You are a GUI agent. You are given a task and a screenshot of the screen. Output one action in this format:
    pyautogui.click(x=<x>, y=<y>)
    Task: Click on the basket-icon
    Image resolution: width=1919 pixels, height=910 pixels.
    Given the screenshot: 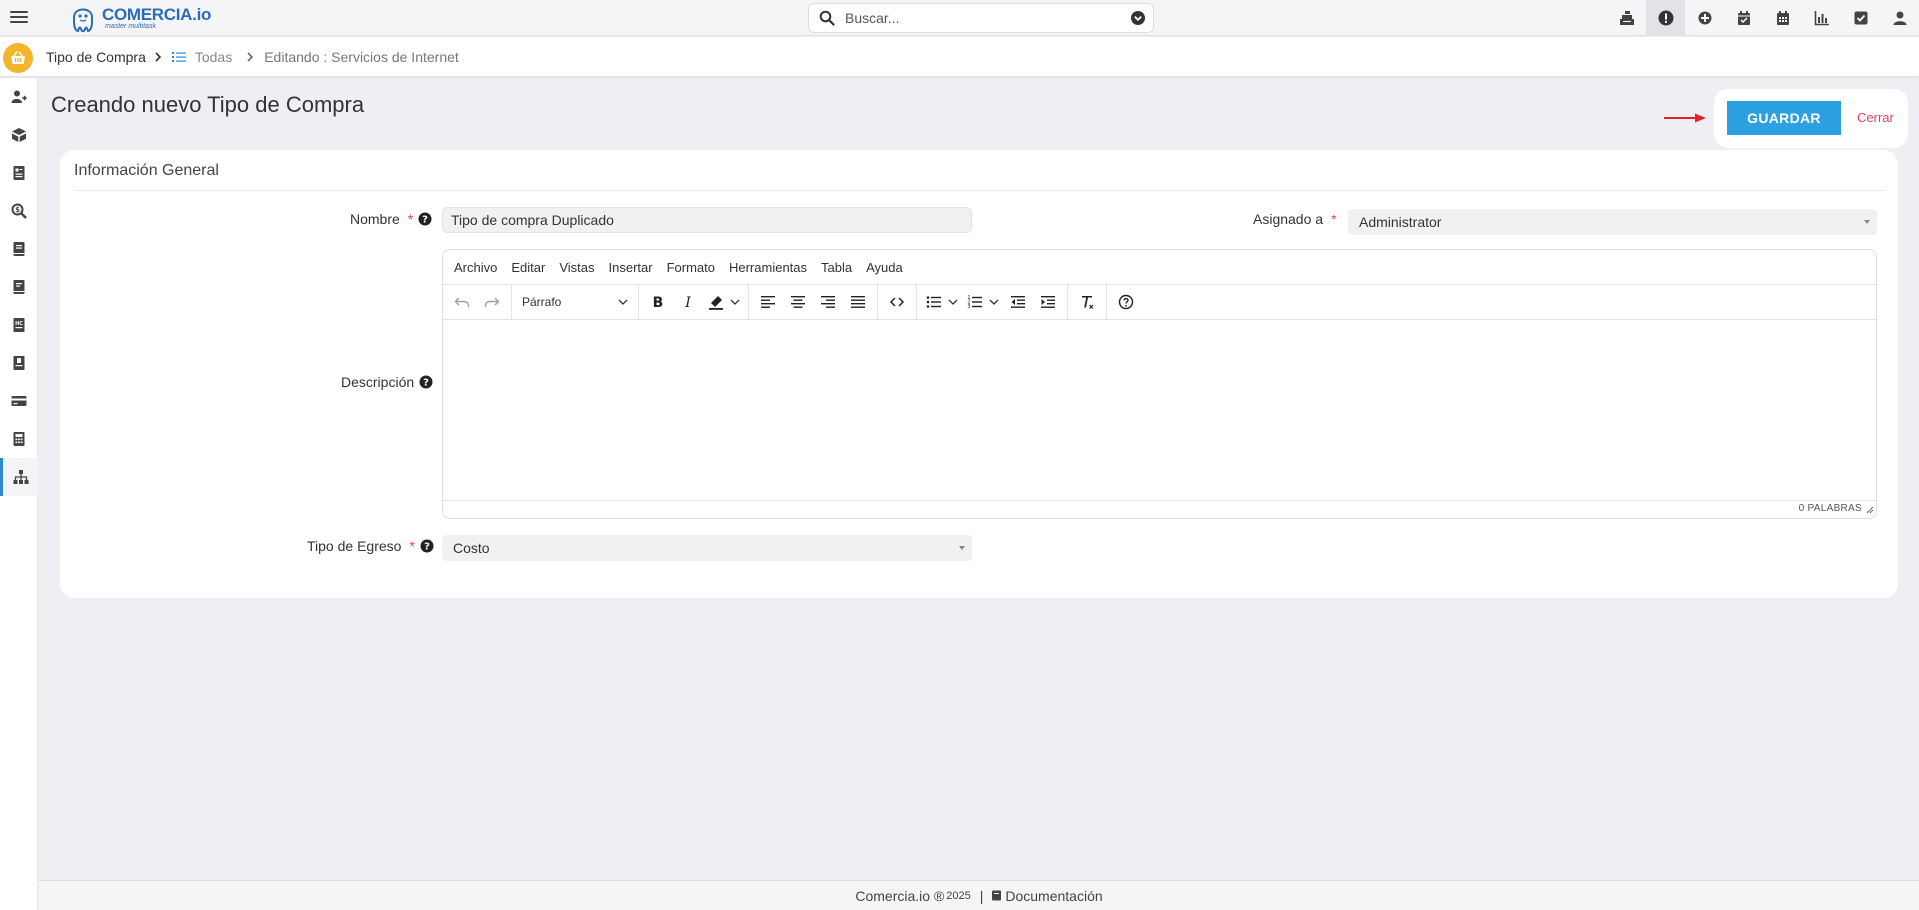 What is the action you would take?
    pyautogui.click(x=18, y=58)
    